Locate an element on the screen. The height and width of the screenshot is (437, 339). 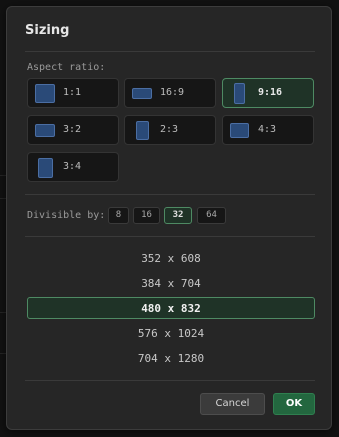
divisible-divider is located at coordinates (170, 236).